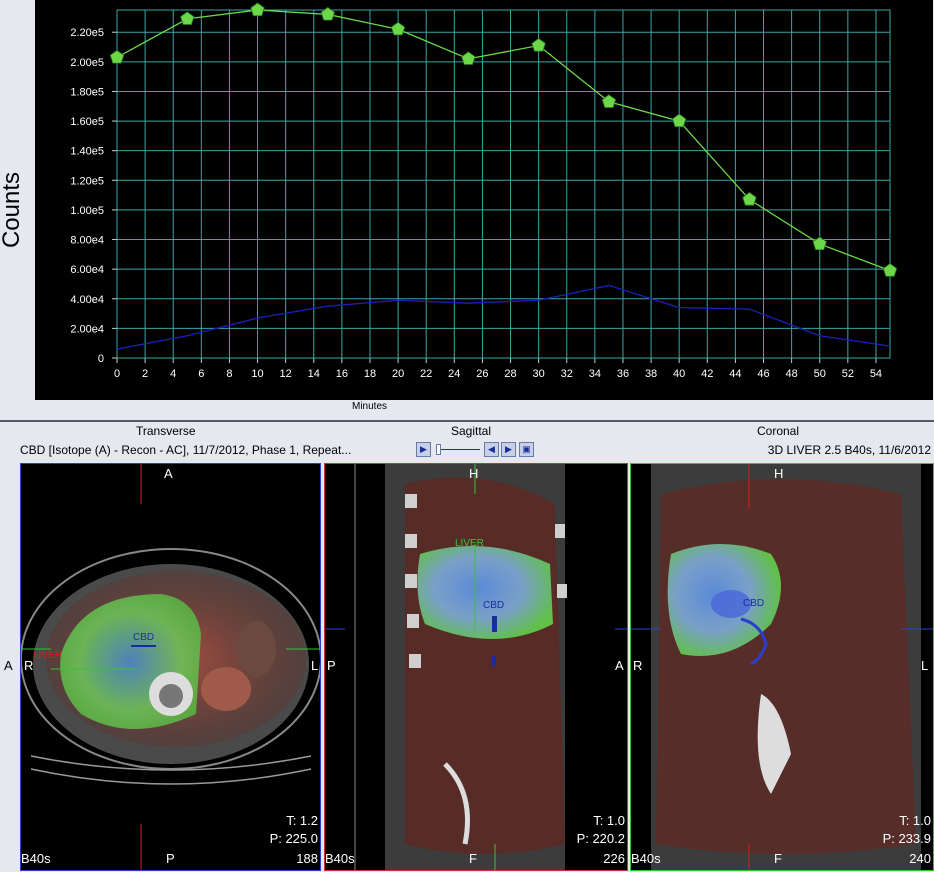 The height and width of the screenshot is (872, 934). What do you see at coordinates (168, 473) in the screenshot?
I see `orientation-top: A` at bounding box center [168, 473].